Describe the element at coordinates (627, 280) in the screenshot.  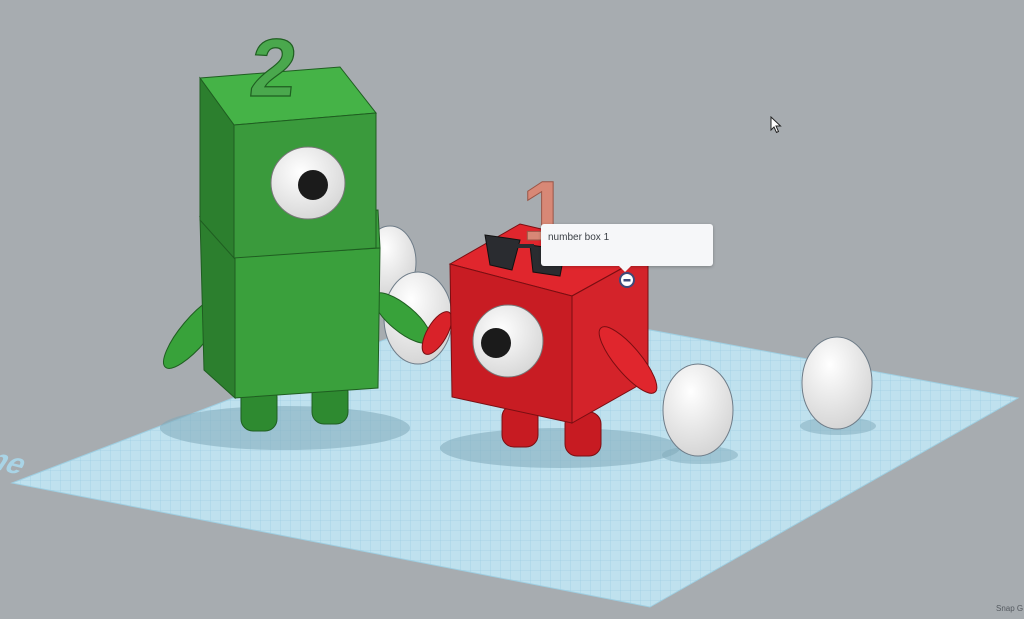
I see `selection-handle` at that location.